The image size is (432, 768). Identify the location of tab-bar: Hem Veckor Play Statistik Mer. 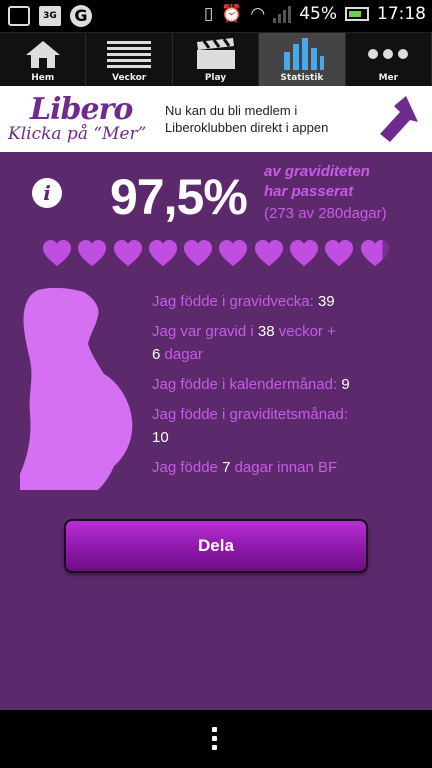
(216, 59).